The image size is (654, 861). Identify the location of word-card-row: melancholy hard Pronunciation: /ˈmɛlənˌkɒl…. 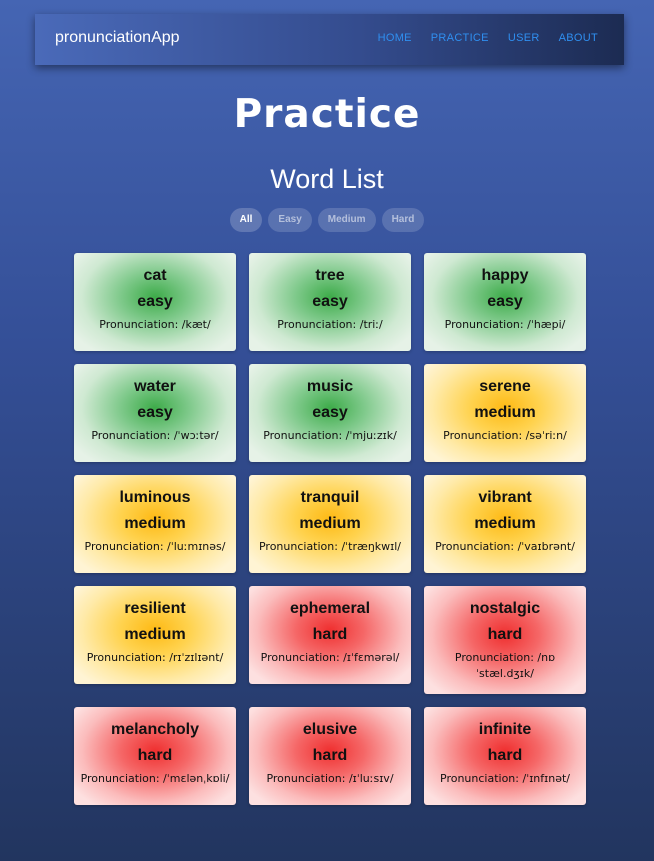
(330, 756).